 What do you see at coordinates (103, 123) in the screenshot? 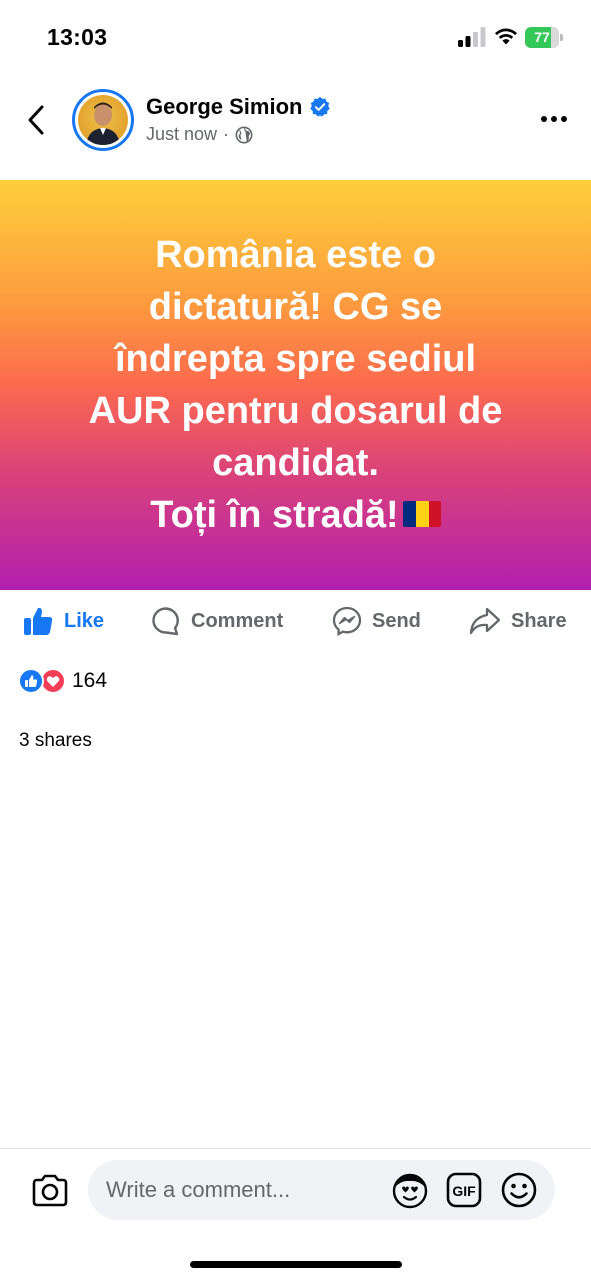
I see `person-photo-icon` at bounding box center [103, 123].